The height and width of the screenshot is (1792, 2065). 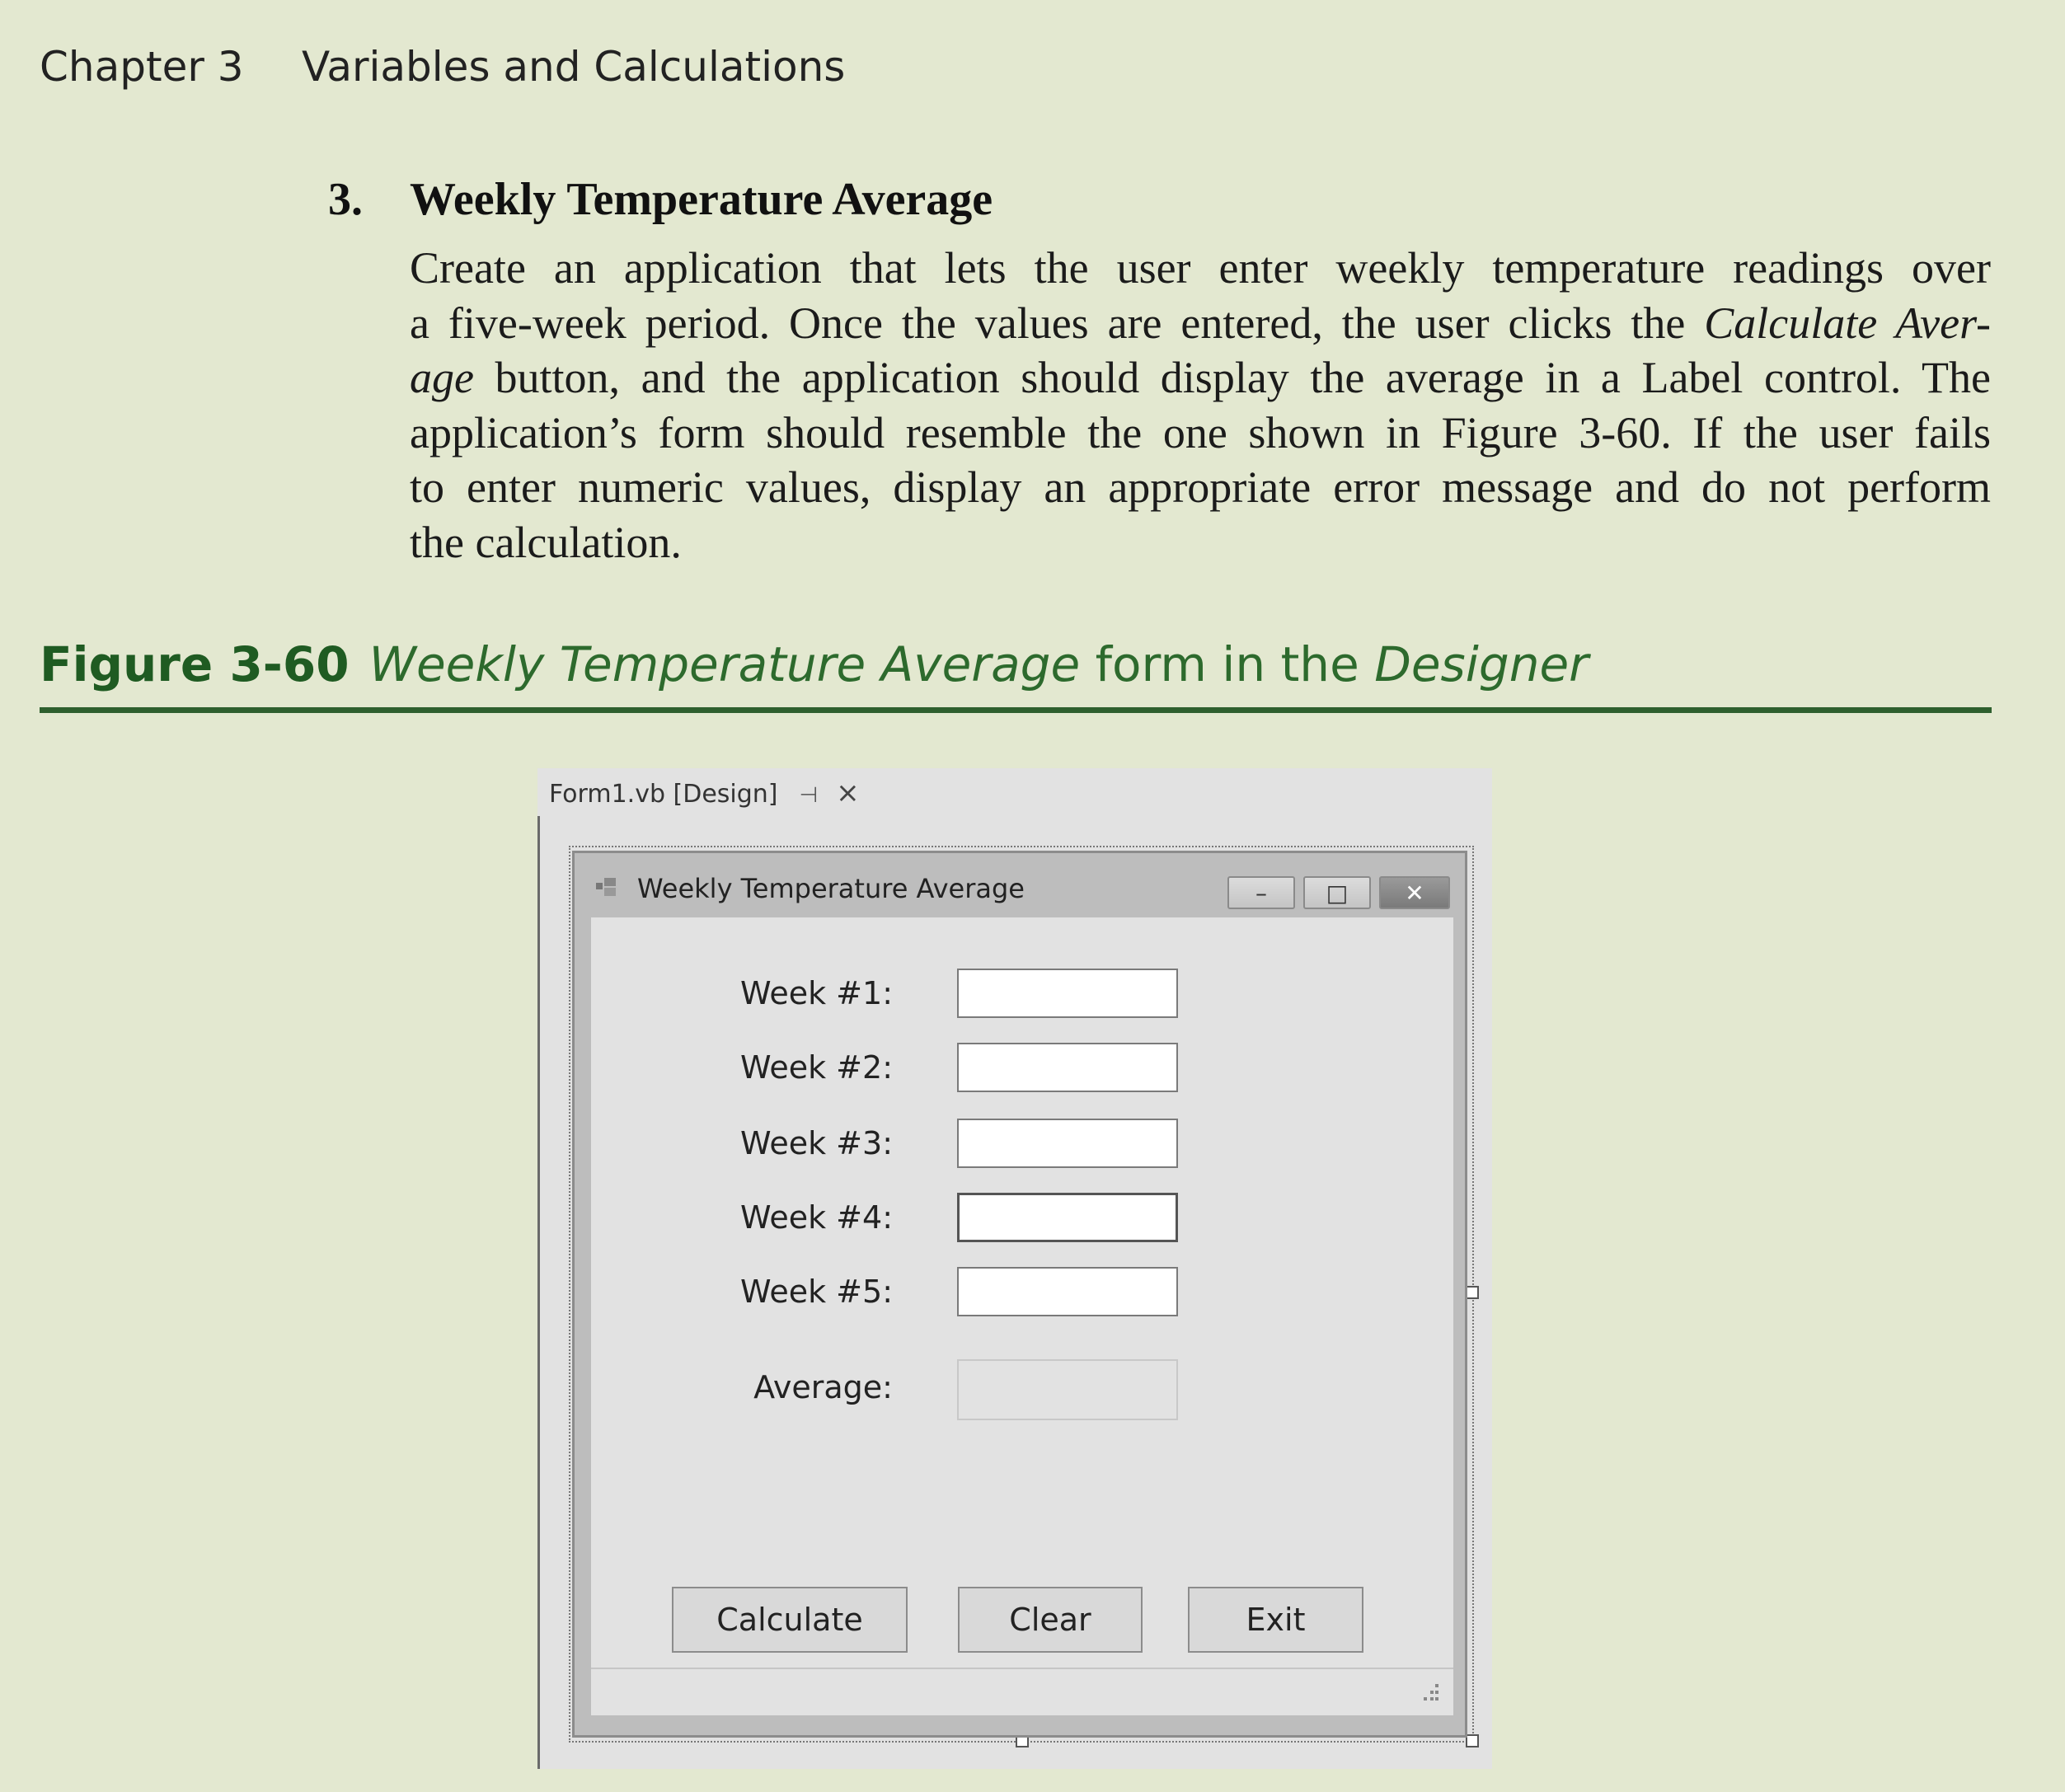 I want to click on status-divider, so click(x=1022, y=1668).